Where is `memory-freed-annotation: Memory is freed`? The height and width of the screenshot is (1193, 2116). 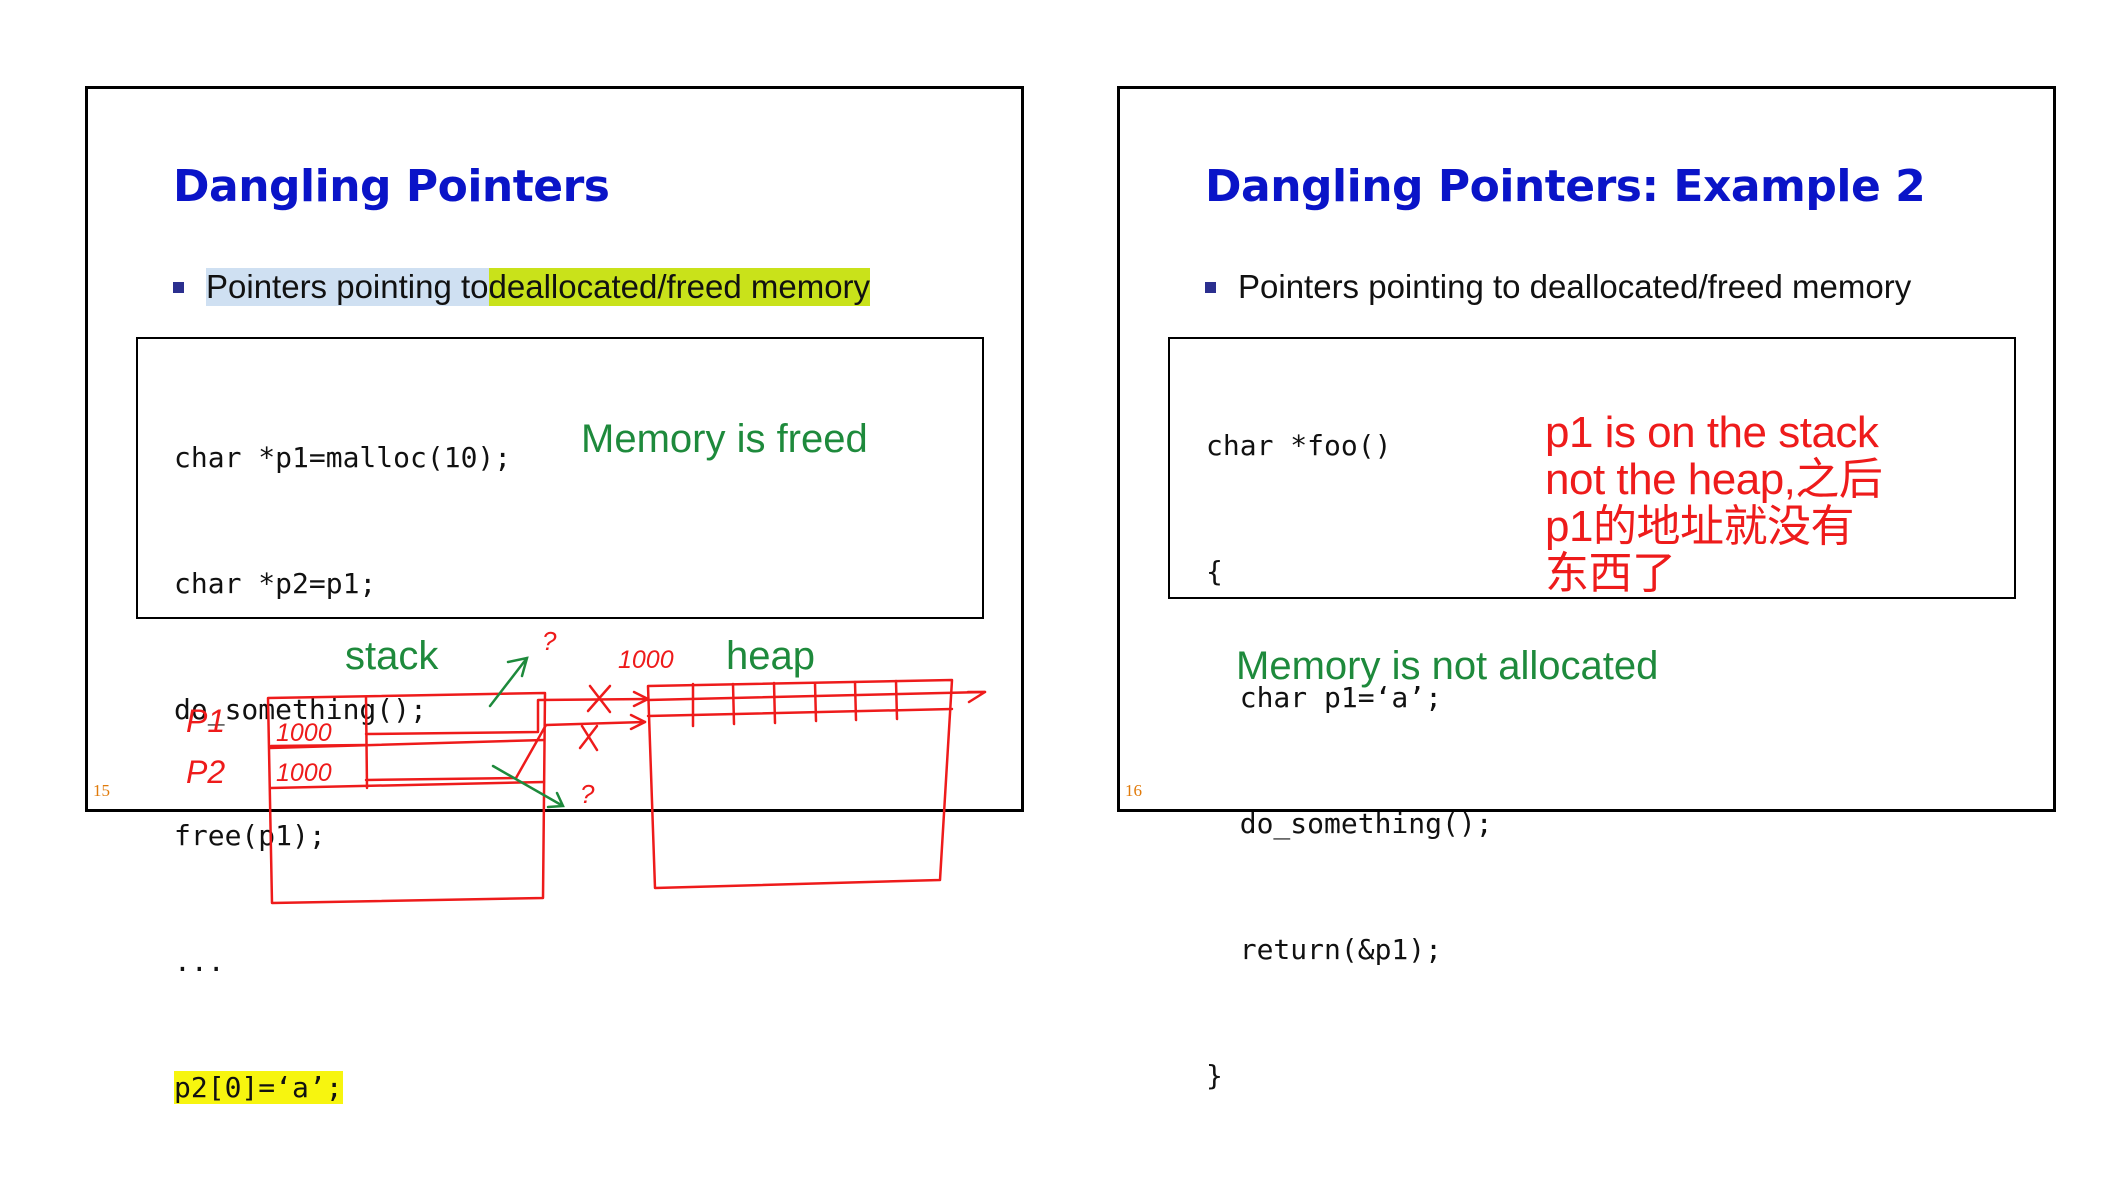 memory-freed-annotation: Memory is freed is located at coordinates (724, 439).